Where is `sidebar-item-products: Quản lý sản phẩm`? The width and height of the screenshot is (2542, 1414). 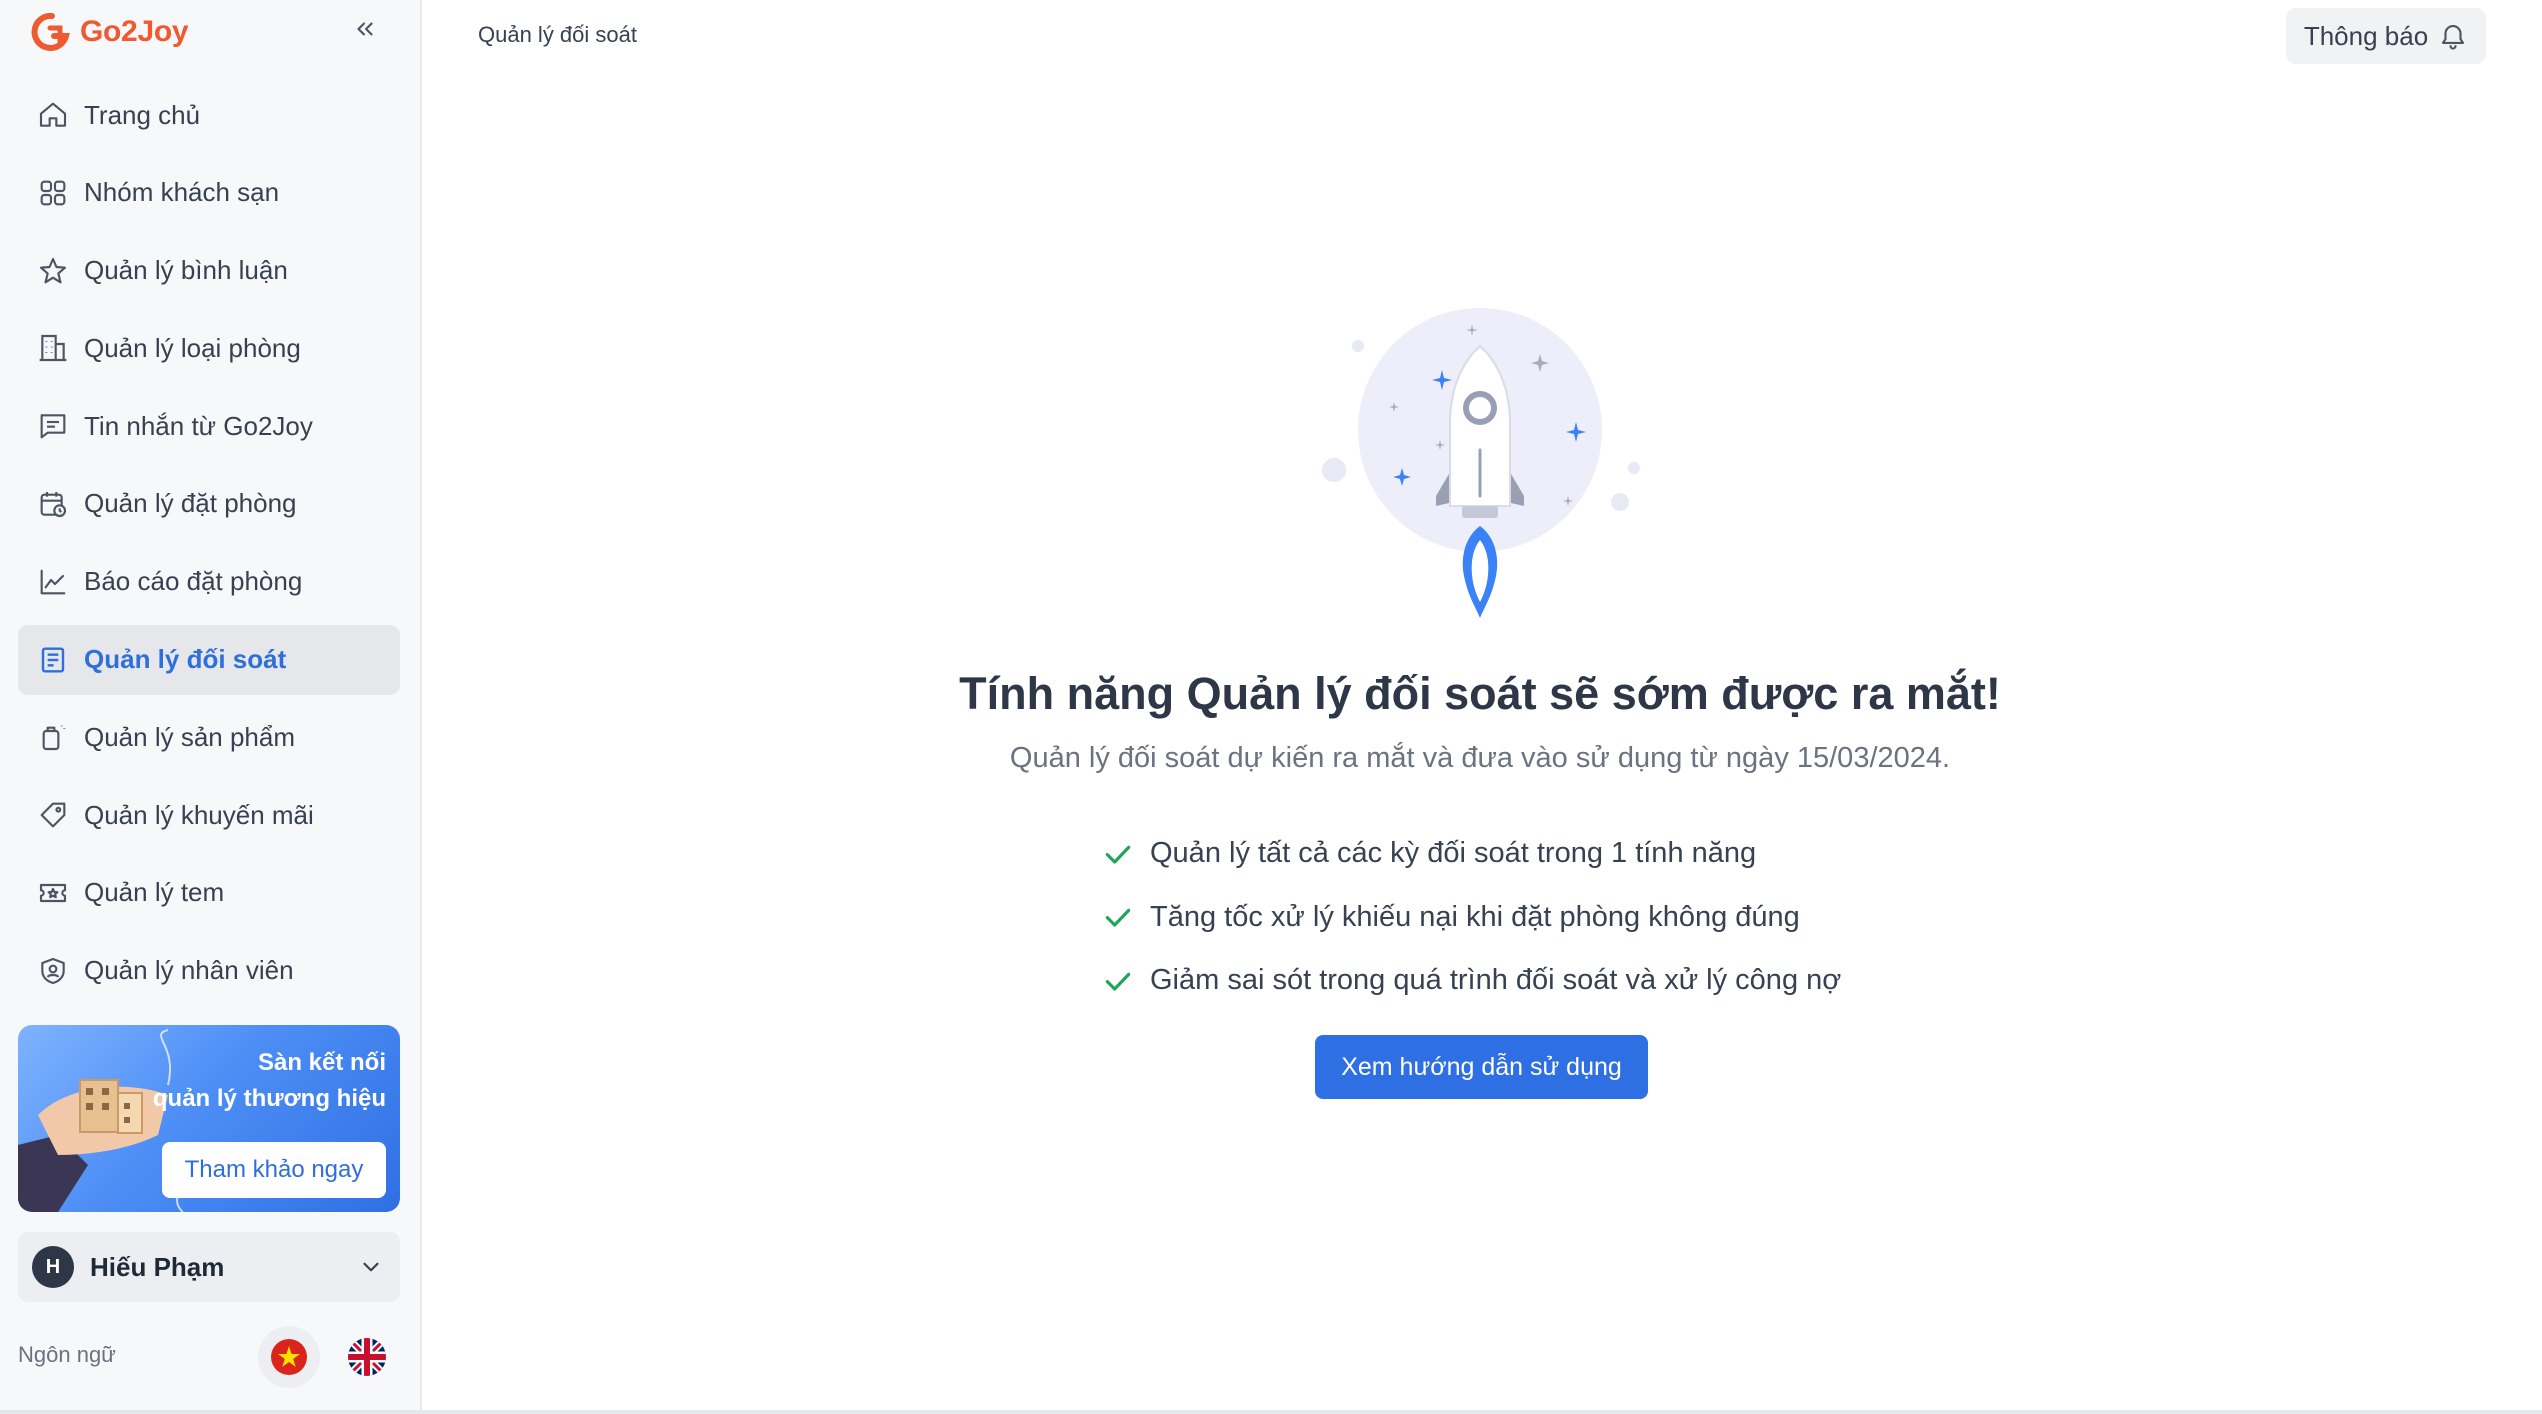
sidebar-item-products: Quản lý sản phẩm is located at coordinates (209, 737).